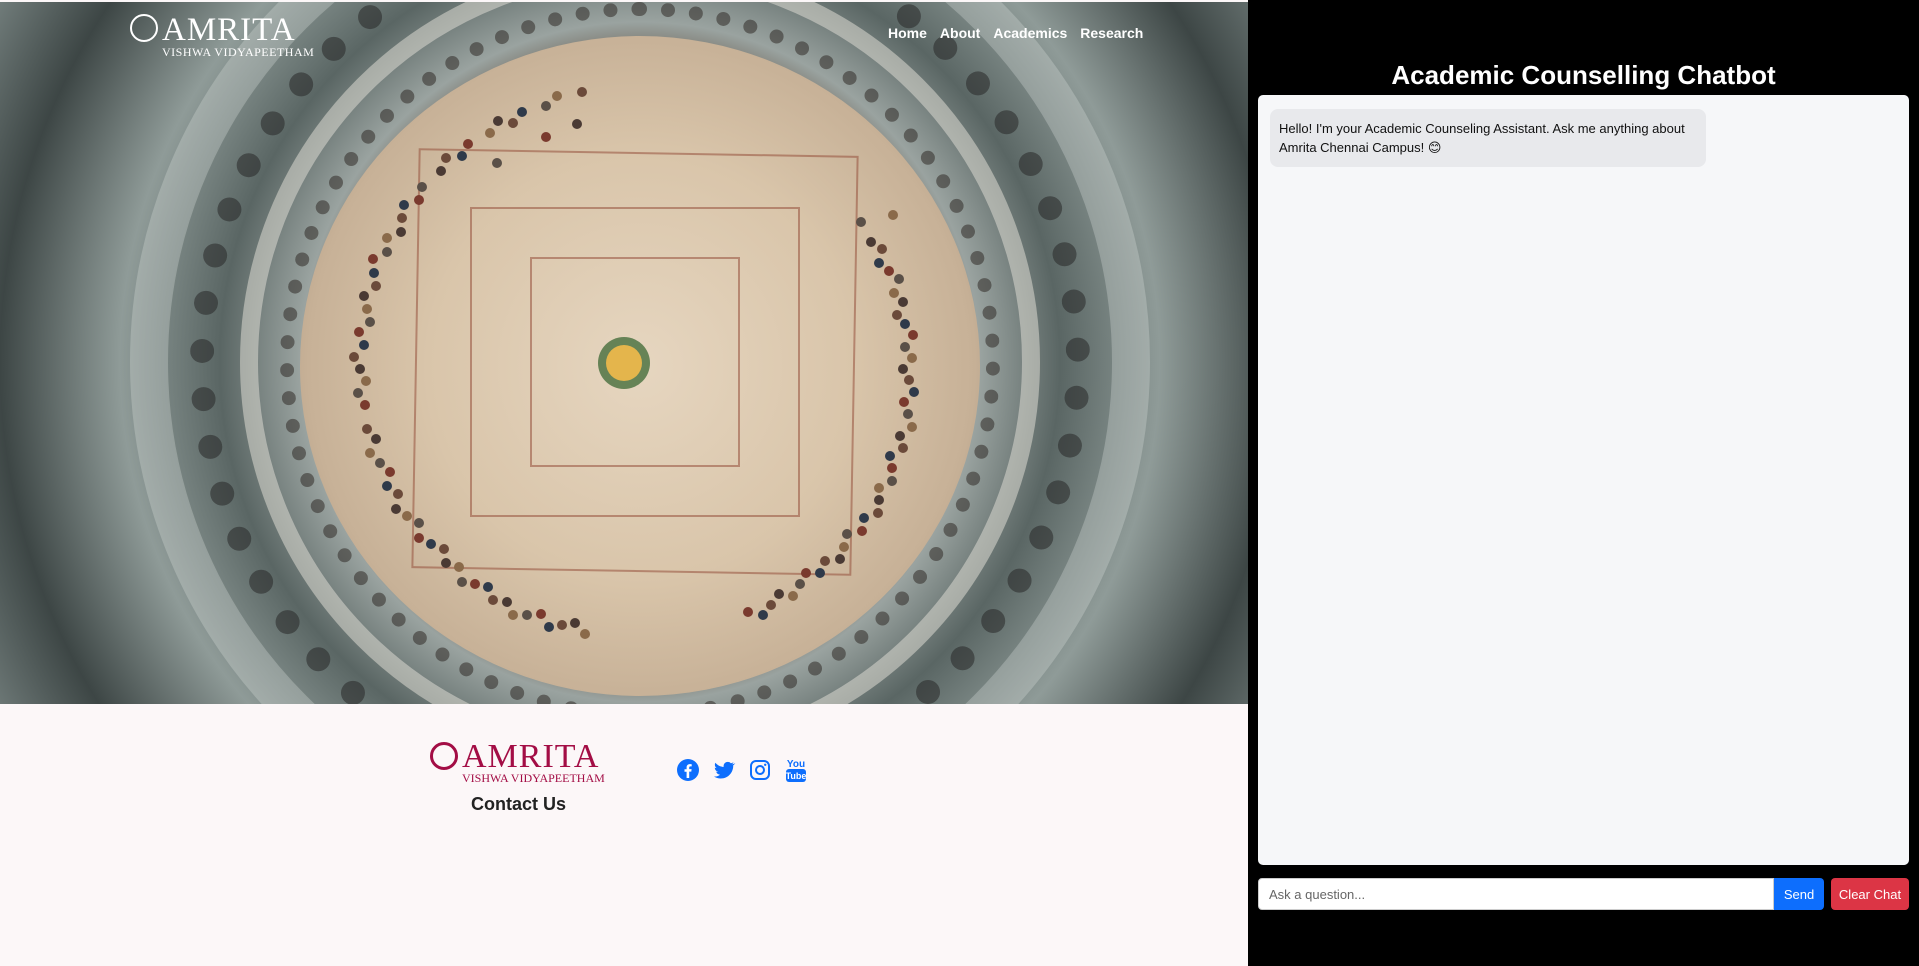  I want to click on nav-links: Home About Academics Research, so click(1015, 33).